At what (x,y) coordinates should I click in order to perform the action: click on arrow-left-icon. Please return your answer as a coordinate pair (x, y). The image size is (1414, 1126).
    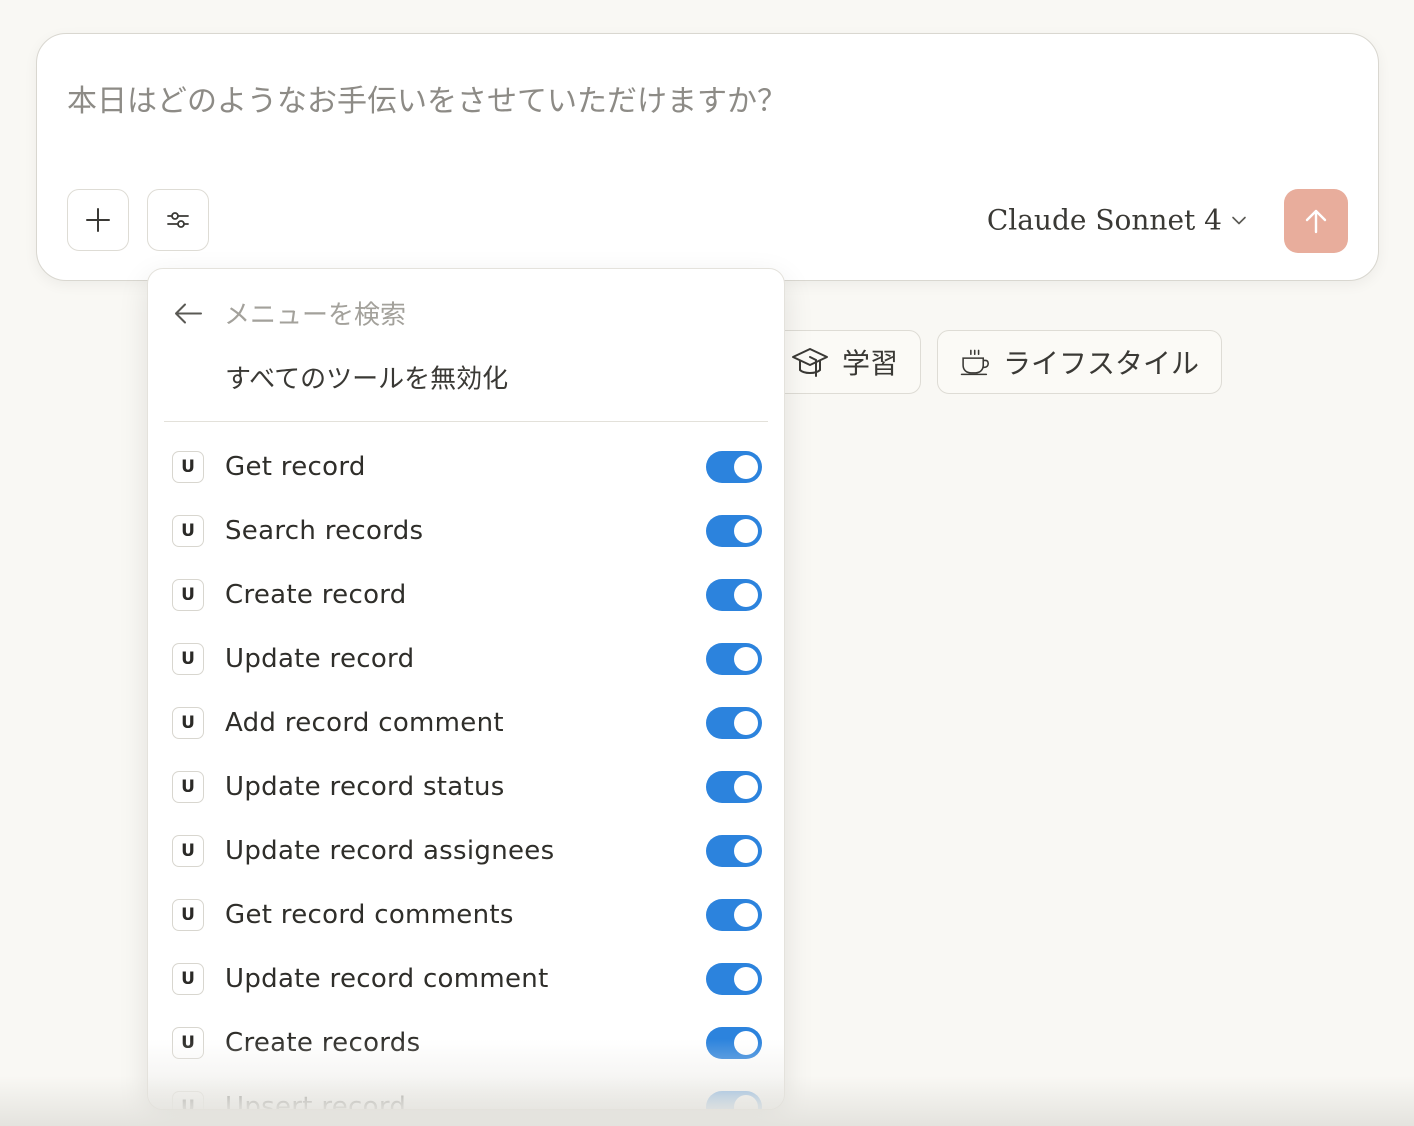
    Looking at the image, I should click on (188, 313).